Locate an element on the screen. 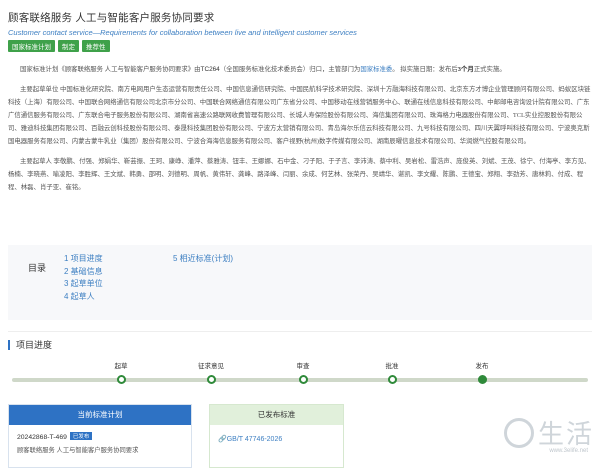 This screenshot has width=600, height=468. stage-label-comment: 征求意见 is located at coordinates (211, 366).